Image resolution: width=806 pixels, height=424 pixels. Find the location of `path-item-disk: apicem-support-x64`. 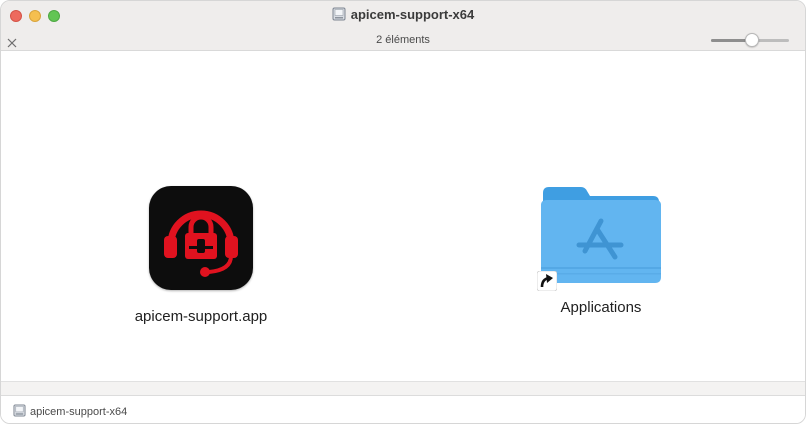

path-item-disk: apicem-support-x64 is located at coordinates (70, 412).